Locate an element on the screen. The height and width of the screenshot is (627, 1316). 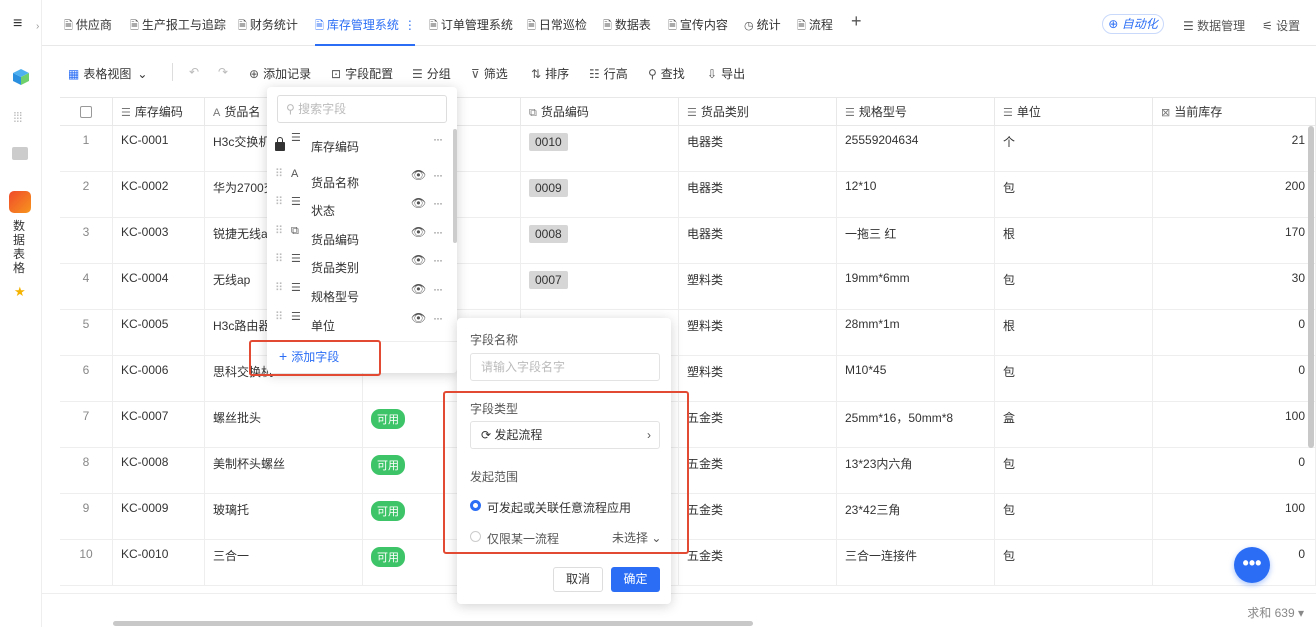
stock-cell: 170 is located at coordinates (1234, 241).